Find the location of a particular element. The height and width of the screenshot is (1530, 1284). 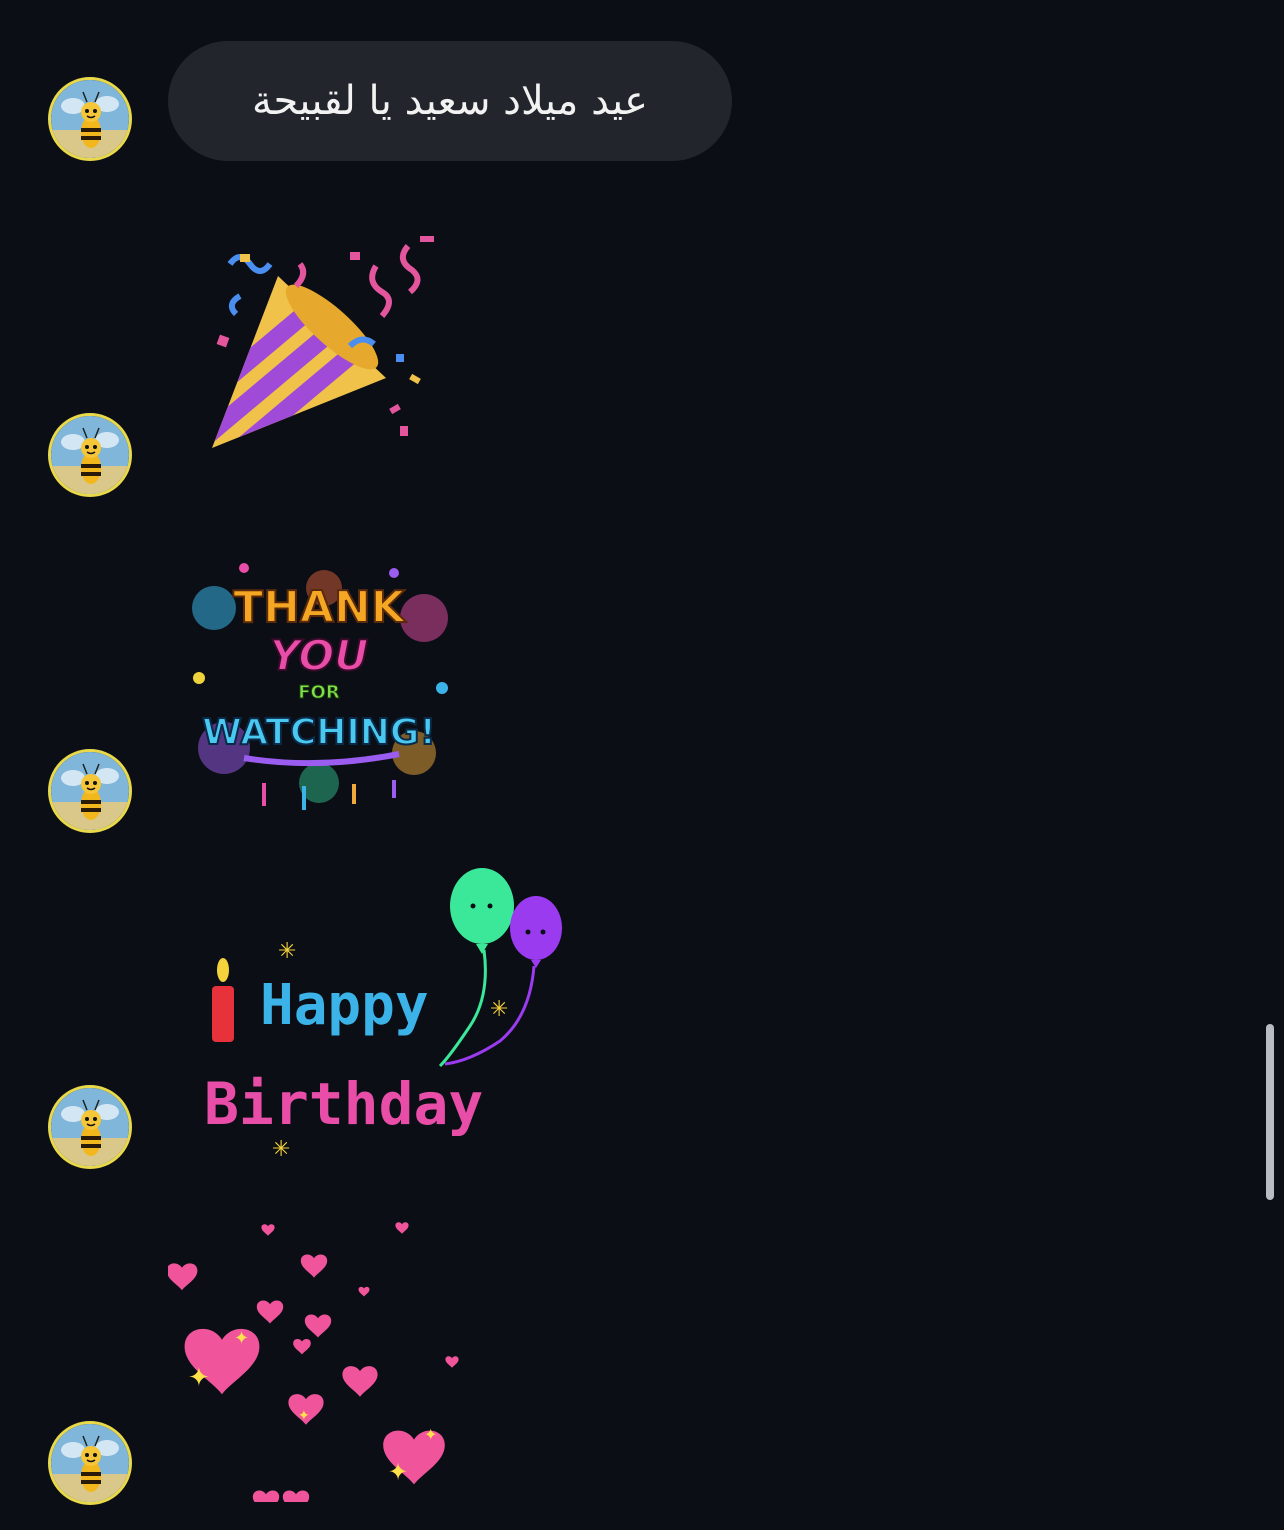

hearts-sticker: ✦ ✦ ✦ ✦ ✦ is located at coordinates (318, 1356).